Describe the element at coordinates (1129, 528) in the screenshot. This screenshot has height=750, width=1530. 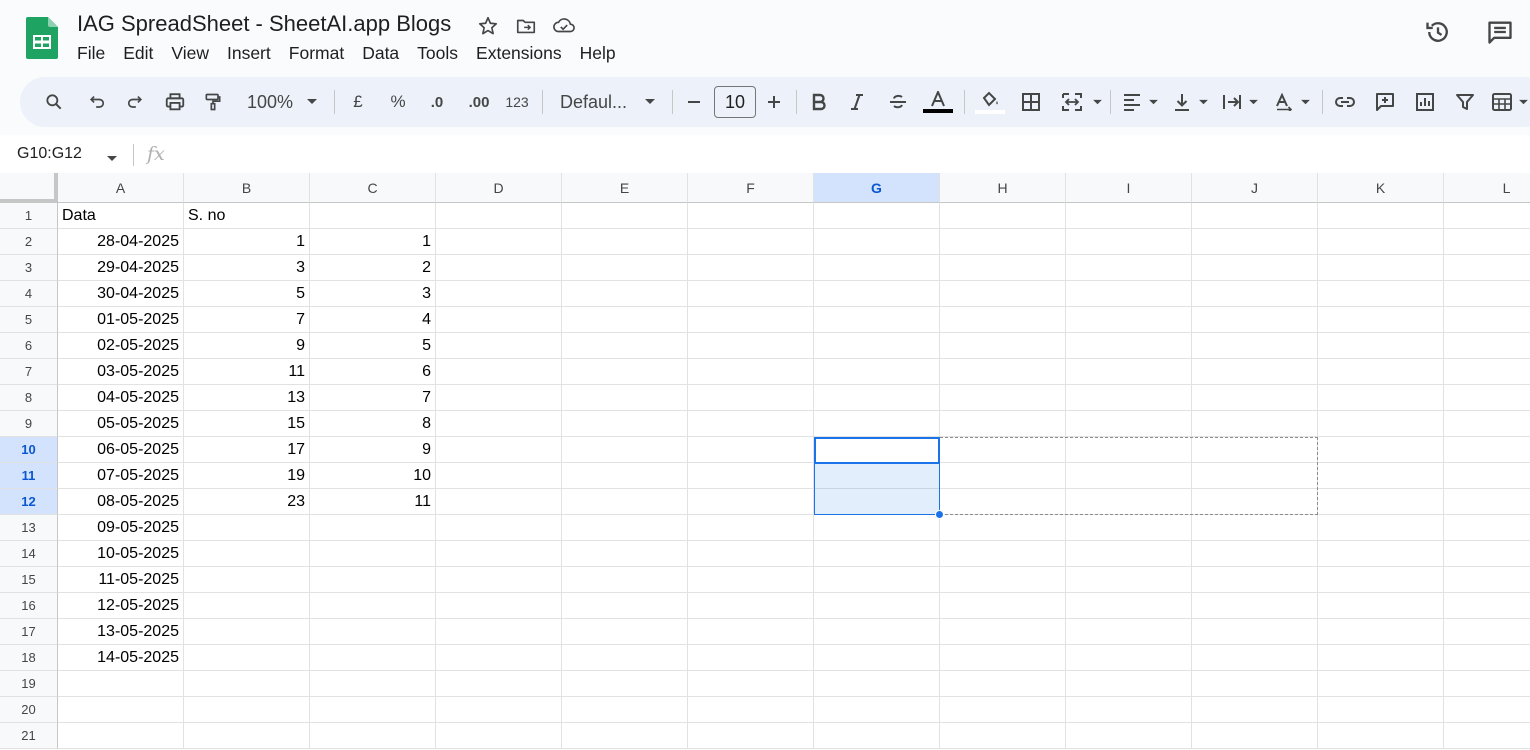
I see `cell-i13` at that location.